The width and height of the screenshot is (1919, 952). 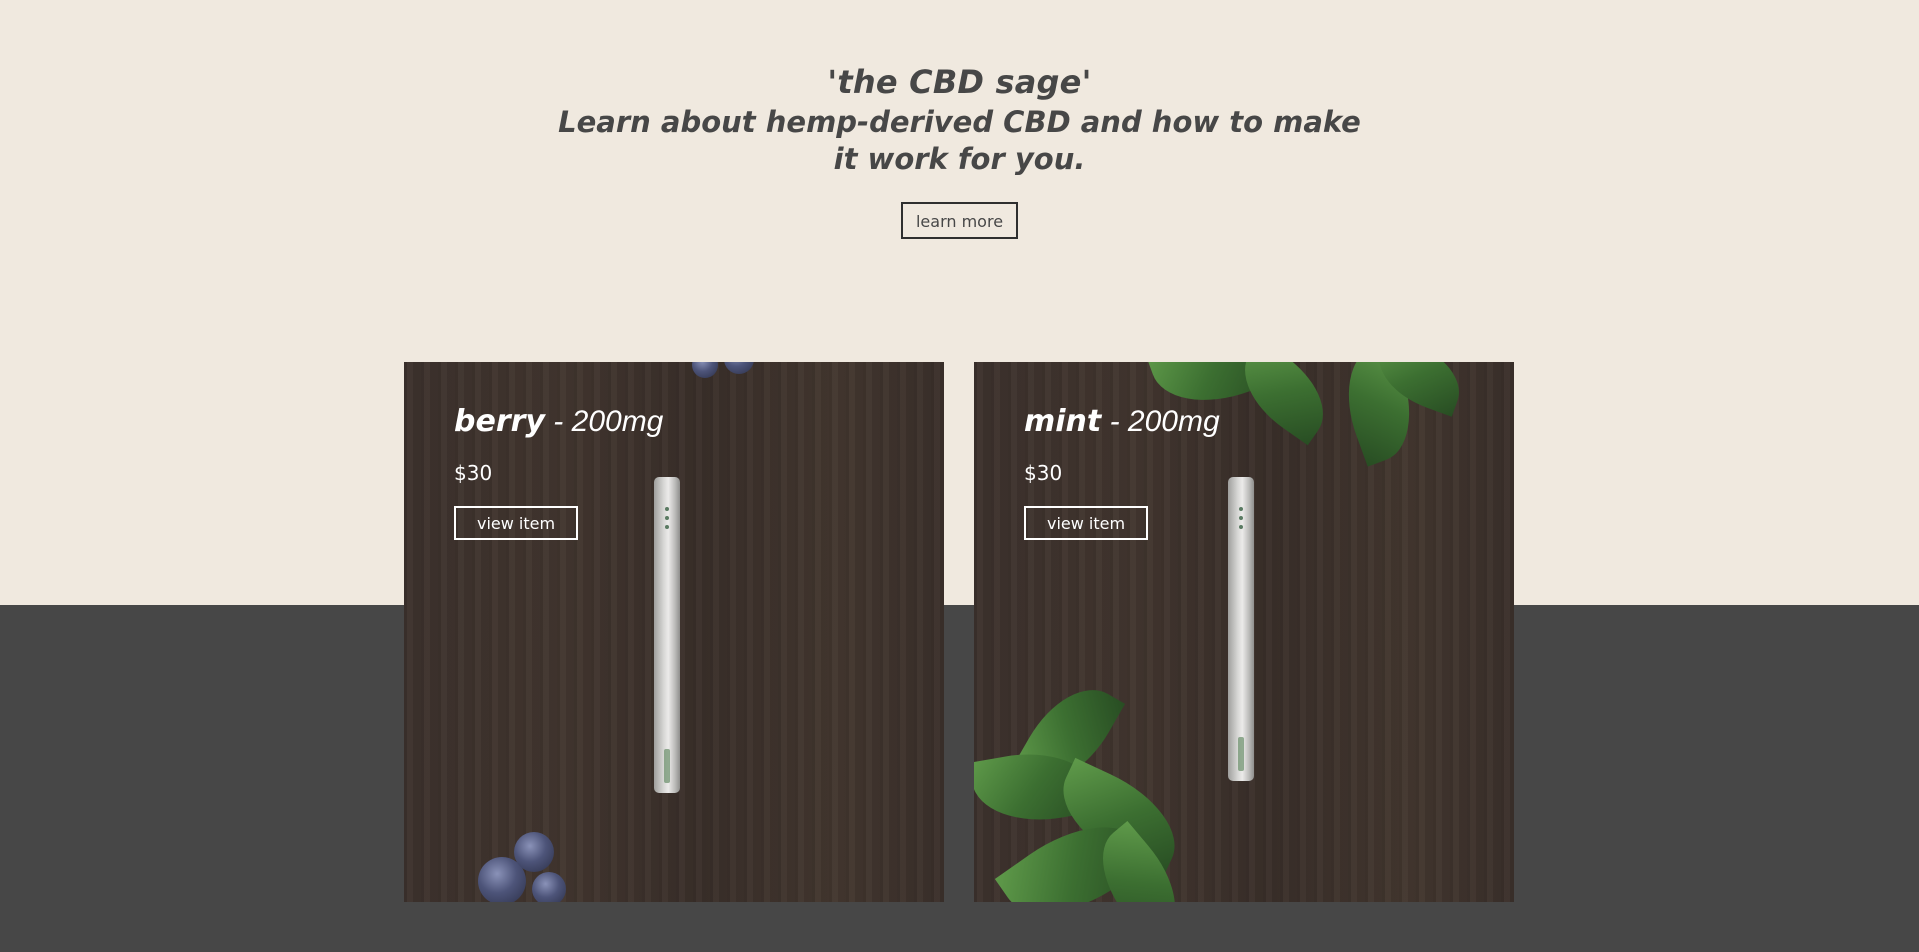 I want to click on product-info: mint - 200mg $30 view item, so click(x=1122, y=470).